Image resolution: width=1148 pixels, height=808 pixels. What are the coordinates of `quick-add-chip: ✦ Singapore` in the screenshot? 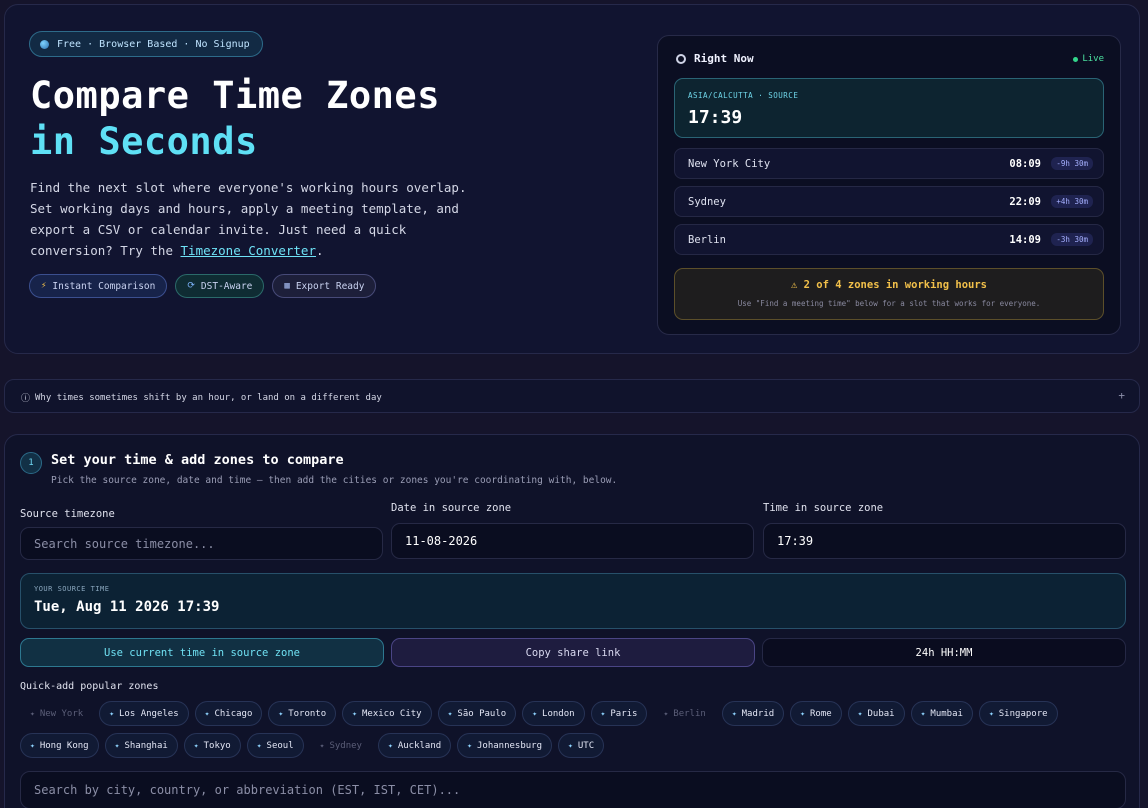 It's located at (1018, 713).